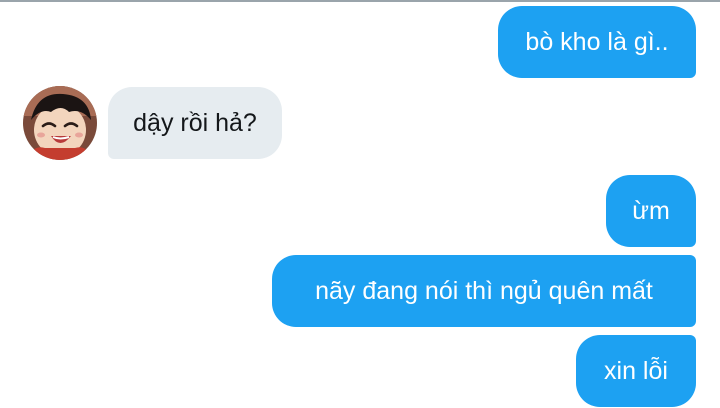 The width and height of the screenshot is (720, 408). I want to click on message-text: ừm, so click(651, 210).